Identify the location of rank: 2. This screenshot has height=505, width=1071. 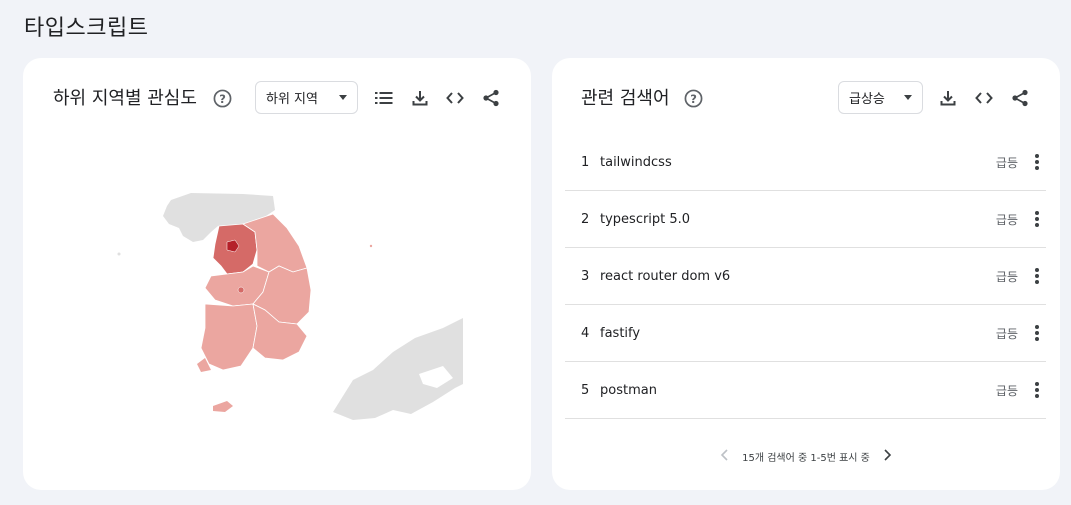
(585, 219).